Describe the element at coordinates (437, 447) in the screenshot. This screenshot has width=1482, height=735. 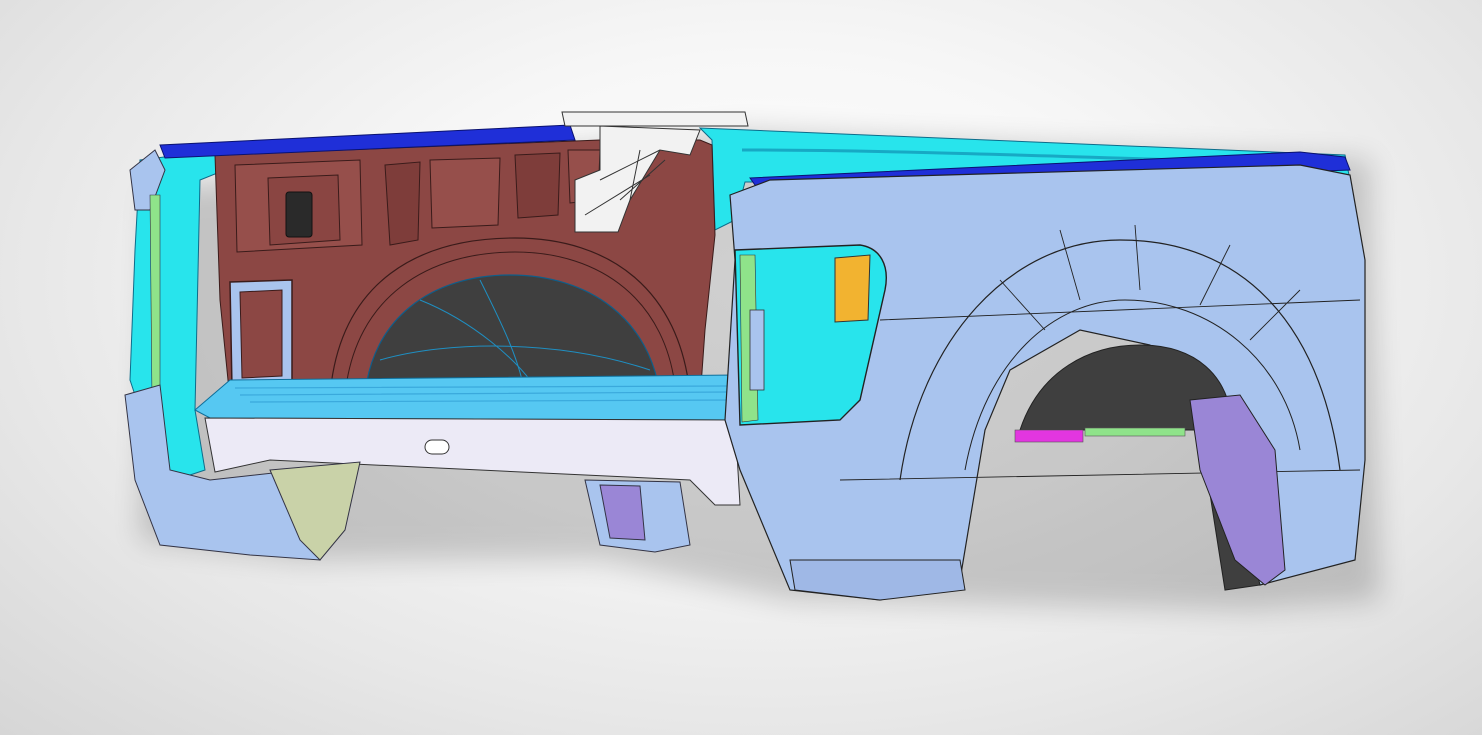
I see `sill-slot` at that location.